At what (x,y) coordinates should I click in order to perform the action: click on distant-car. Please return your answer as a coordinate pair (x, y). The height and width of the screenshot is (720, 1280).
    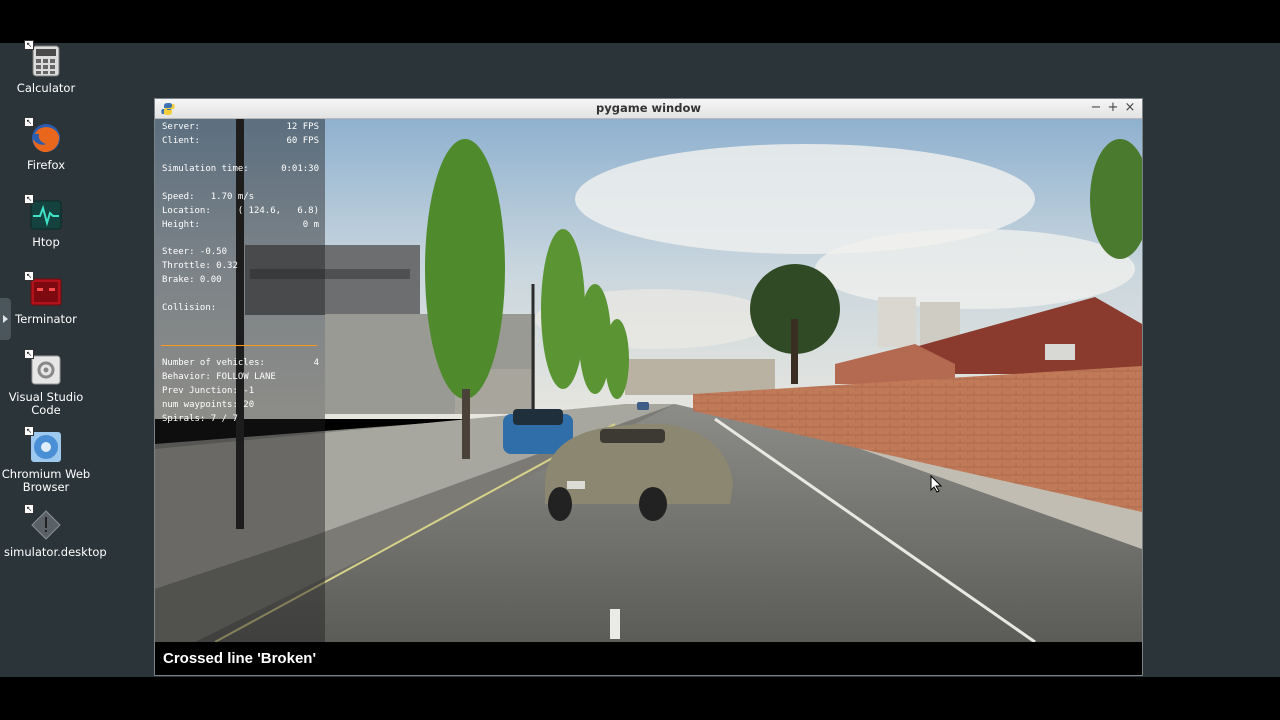
    Looking at the image, I should click on (643, 406).